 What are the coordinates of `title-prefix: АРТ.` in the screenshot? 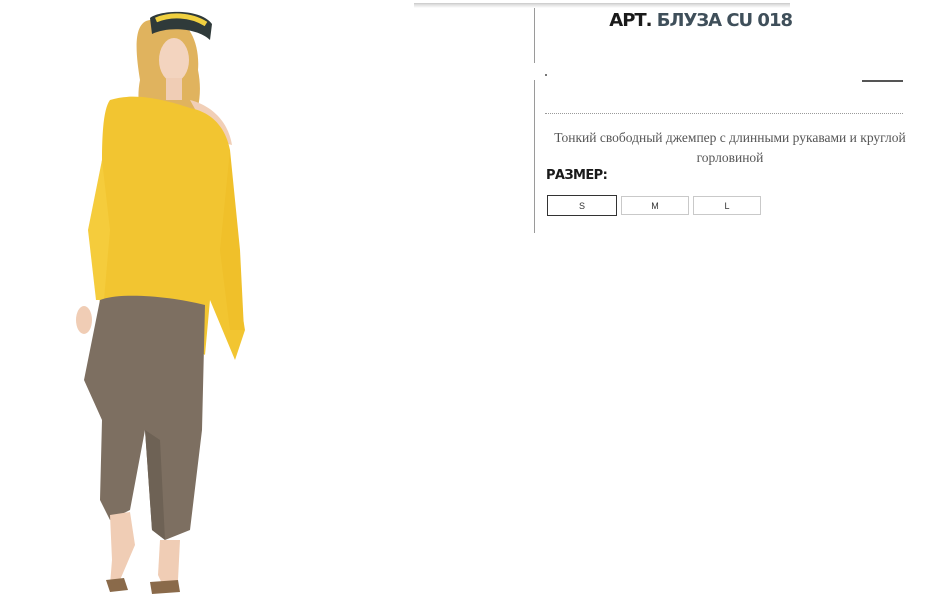 It's located at (630, 20).